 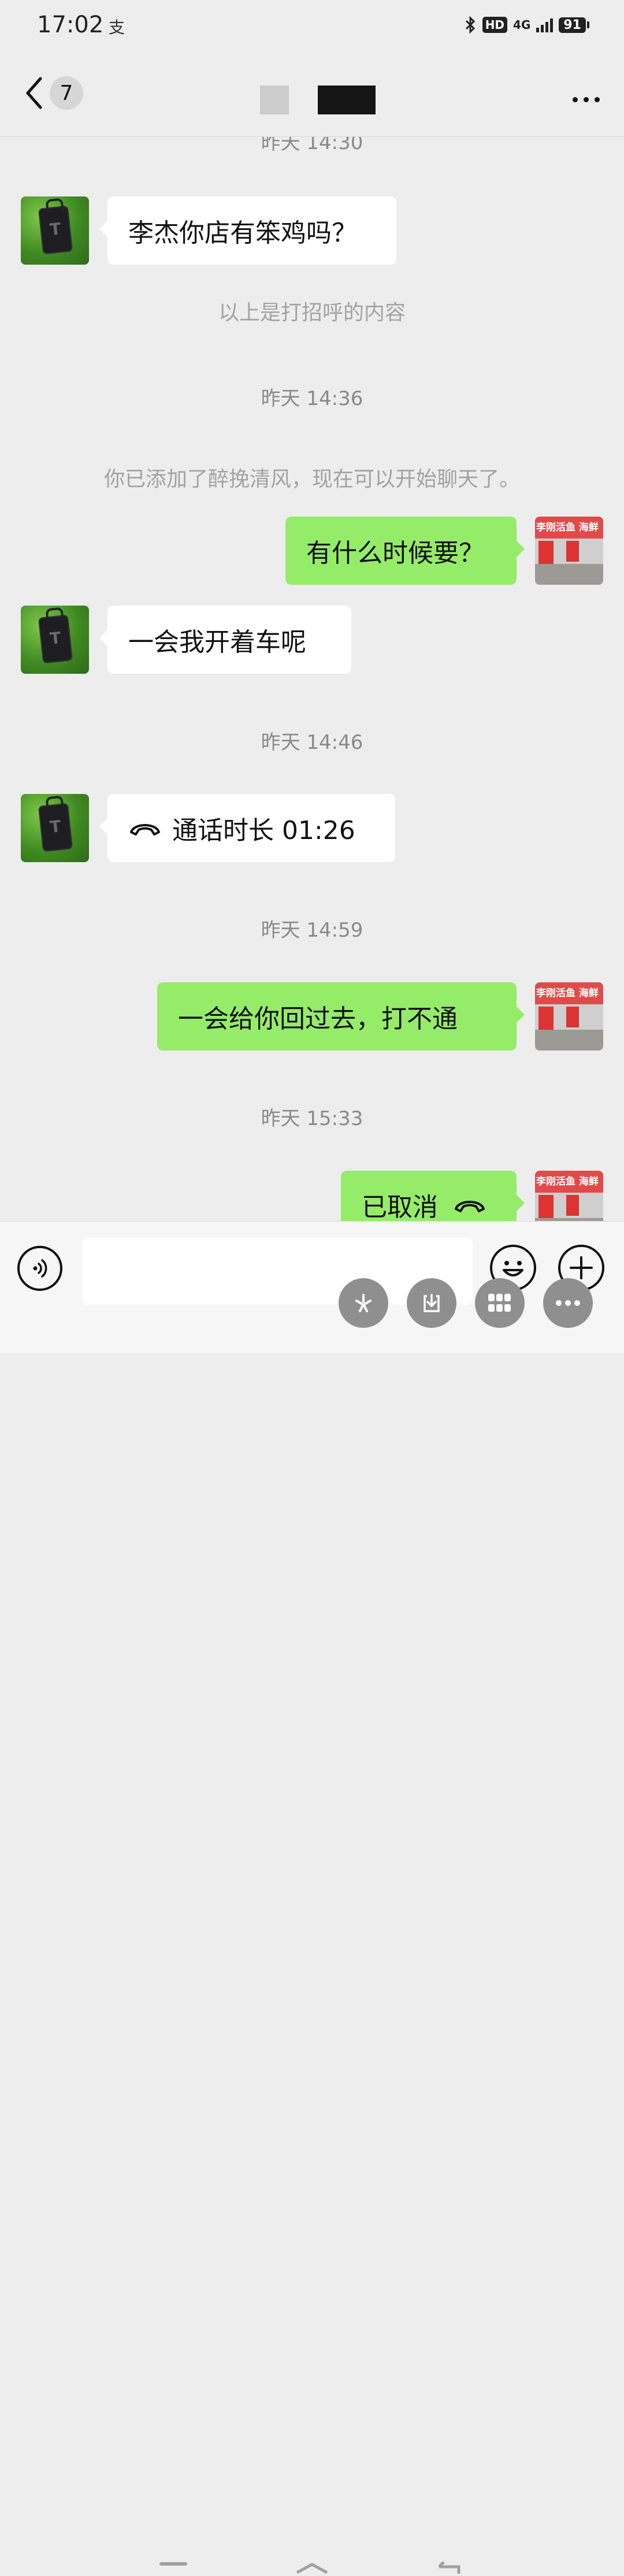 I want to click on nav-menu-hint, so click(x=173, y=2564).